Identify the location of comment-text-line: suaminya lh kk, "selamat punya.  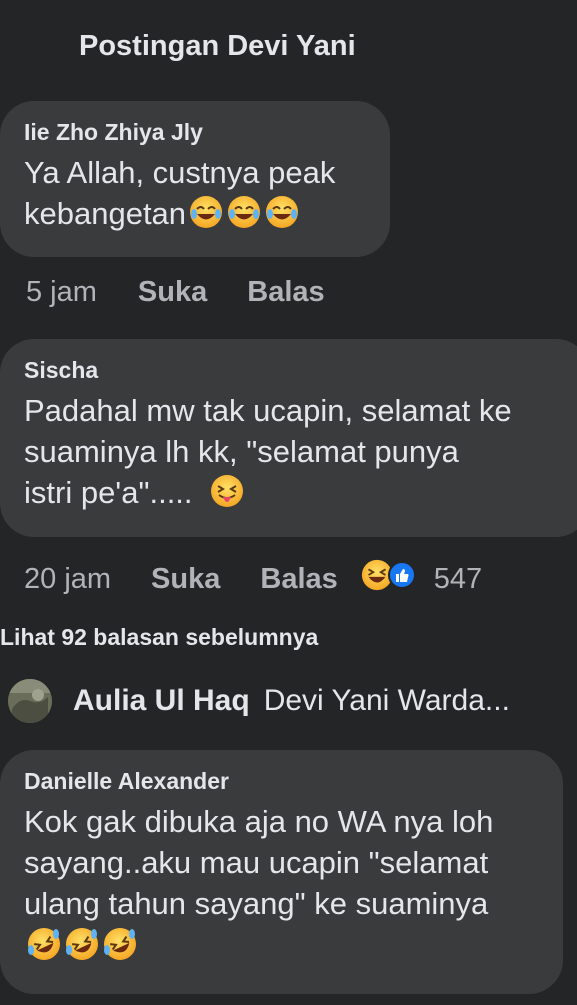
(241, 451).